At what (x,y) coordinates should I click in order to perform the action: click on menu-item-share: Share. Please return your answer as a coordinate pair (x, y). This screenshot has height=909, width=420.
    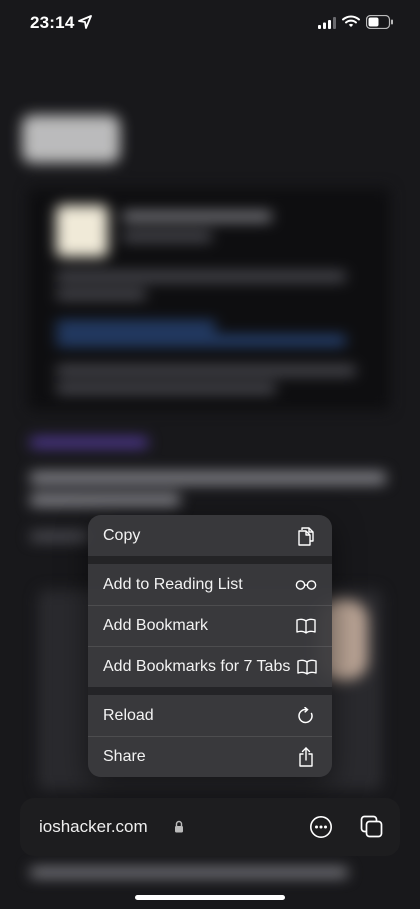
    Looking at the image, I should click on (210, 756).